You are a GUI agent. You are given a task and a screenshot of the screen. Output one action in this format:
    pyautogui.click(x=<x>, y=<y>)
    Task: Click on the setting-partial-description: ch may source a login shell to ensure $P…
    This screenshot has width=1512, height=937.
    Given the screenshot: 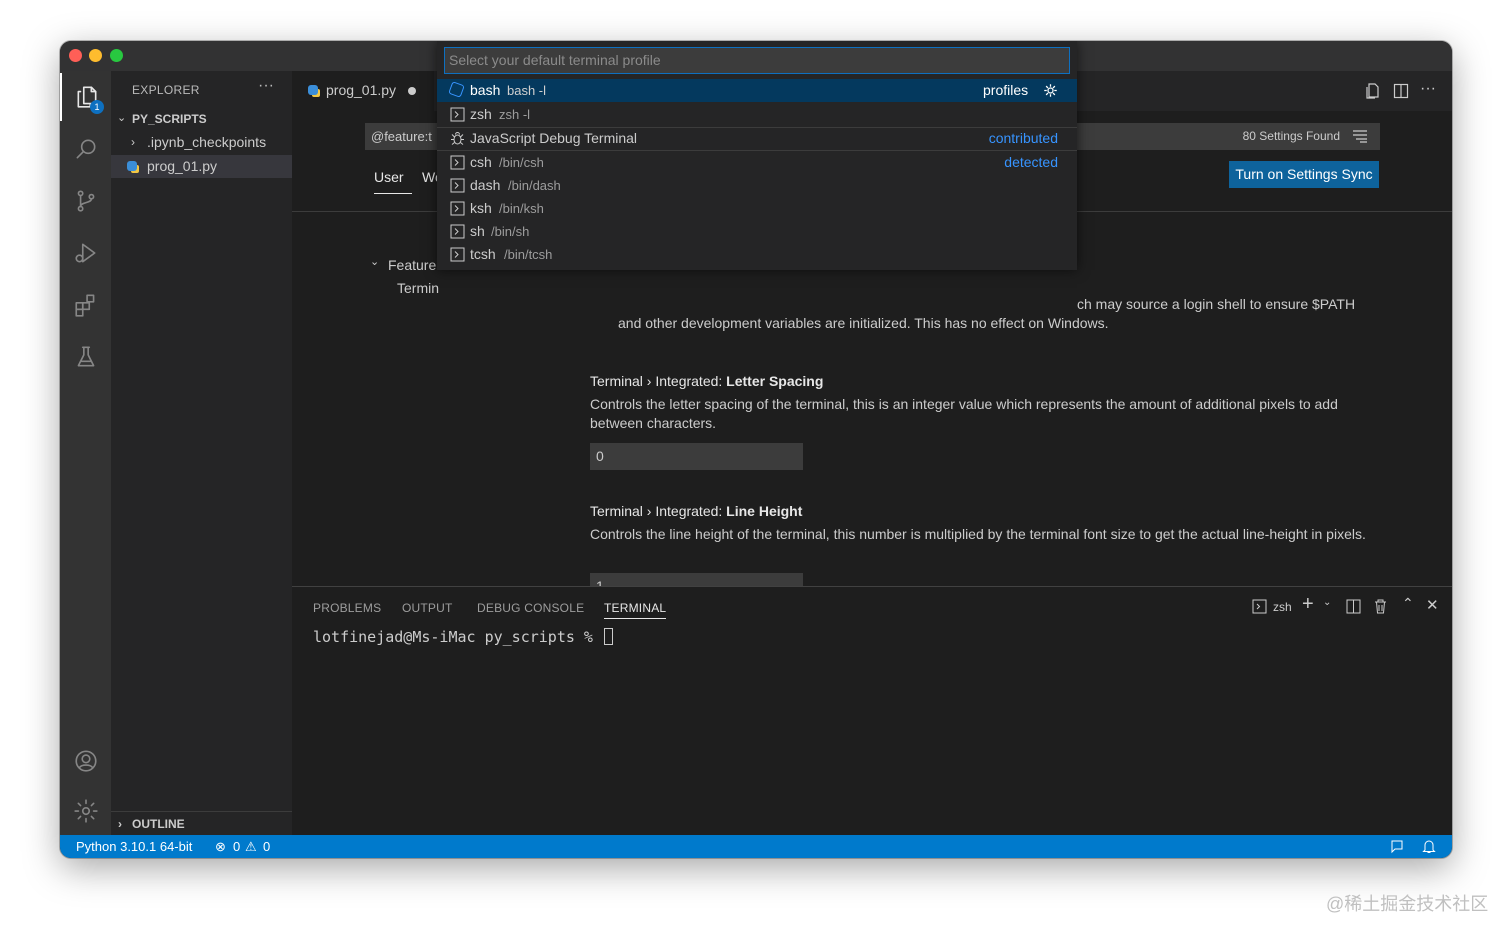 What is the action you would take?
    pyautogui.click(x=1216, y=304)
    